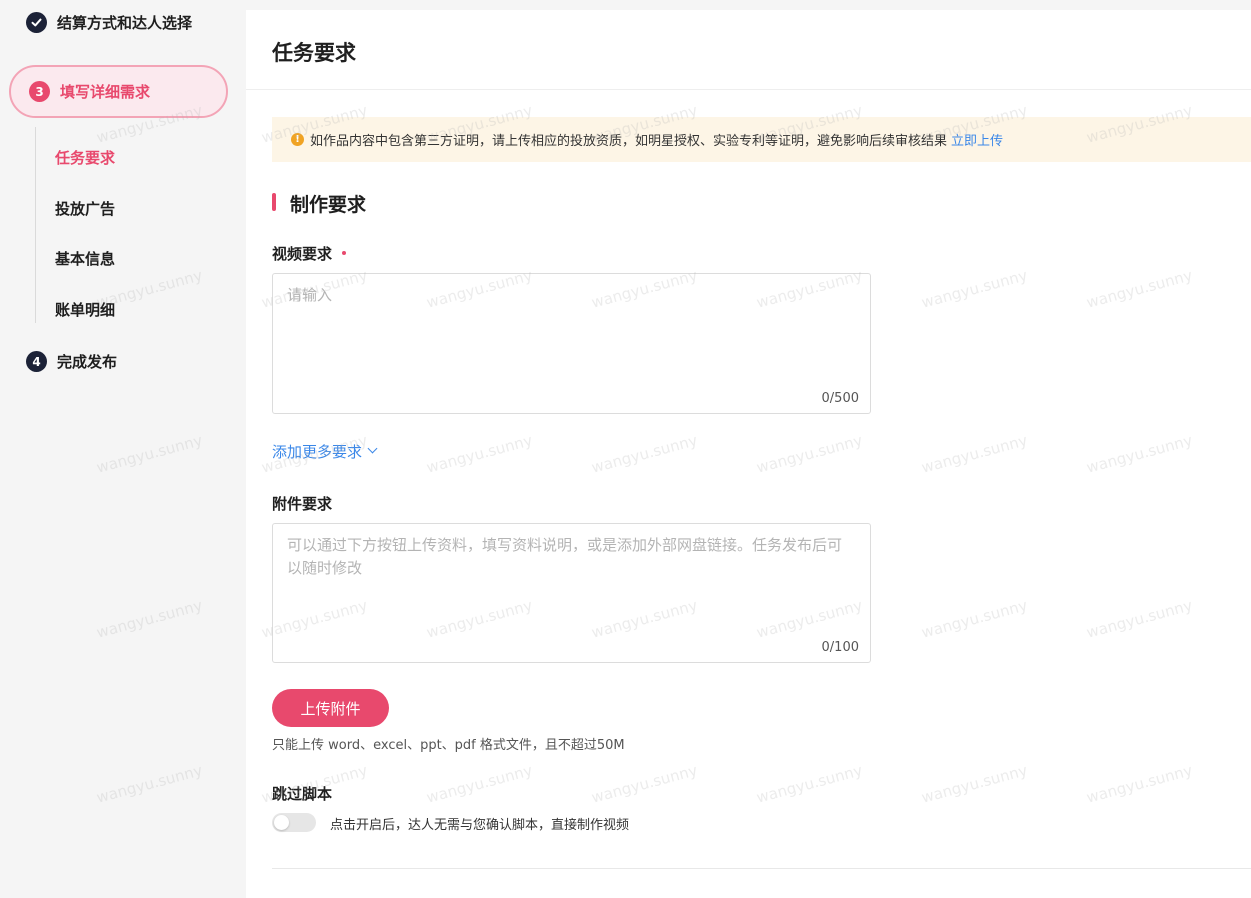 Image resolution: width=1251 pixels, height=898 pixels. I want to click on attachment-requirement-label: 附件要求, so click(302, 504).